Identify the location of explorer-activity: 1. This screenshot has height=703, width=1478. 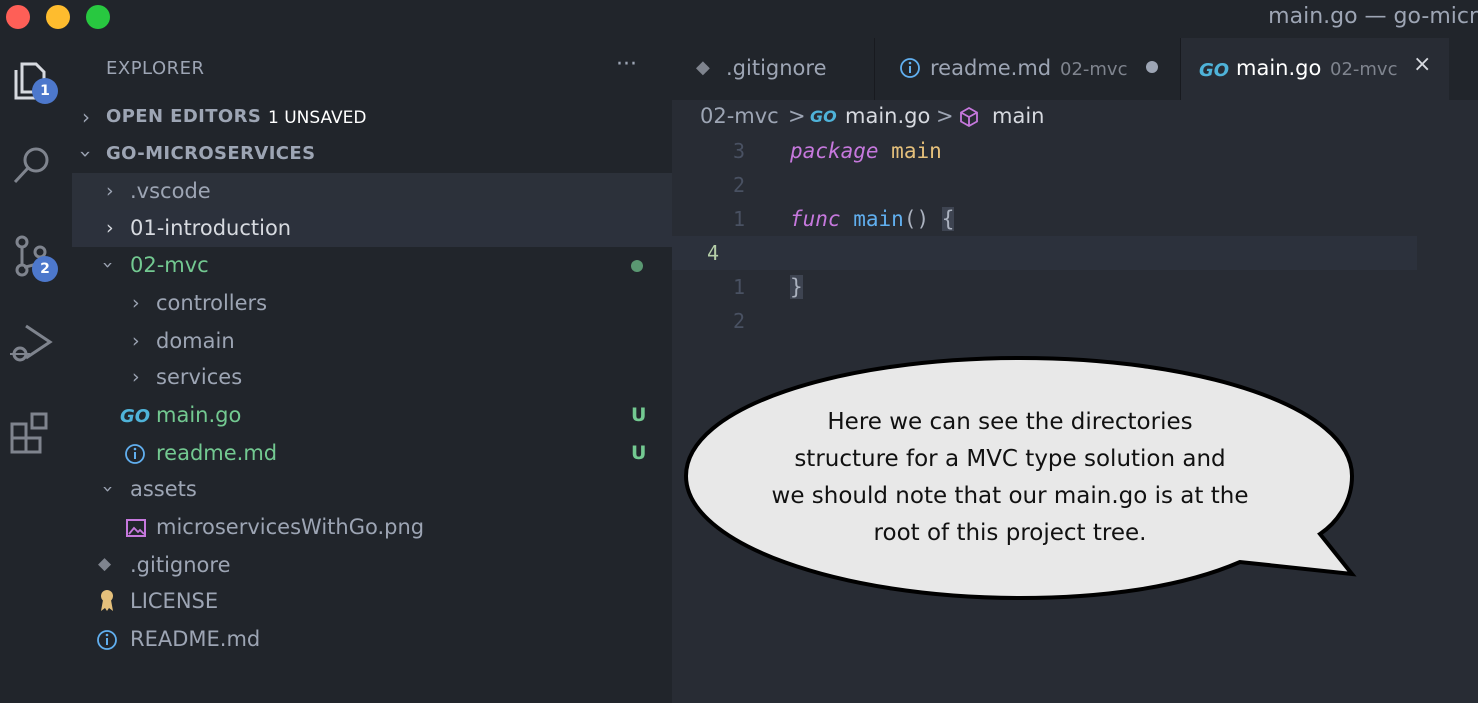
(33, 80).